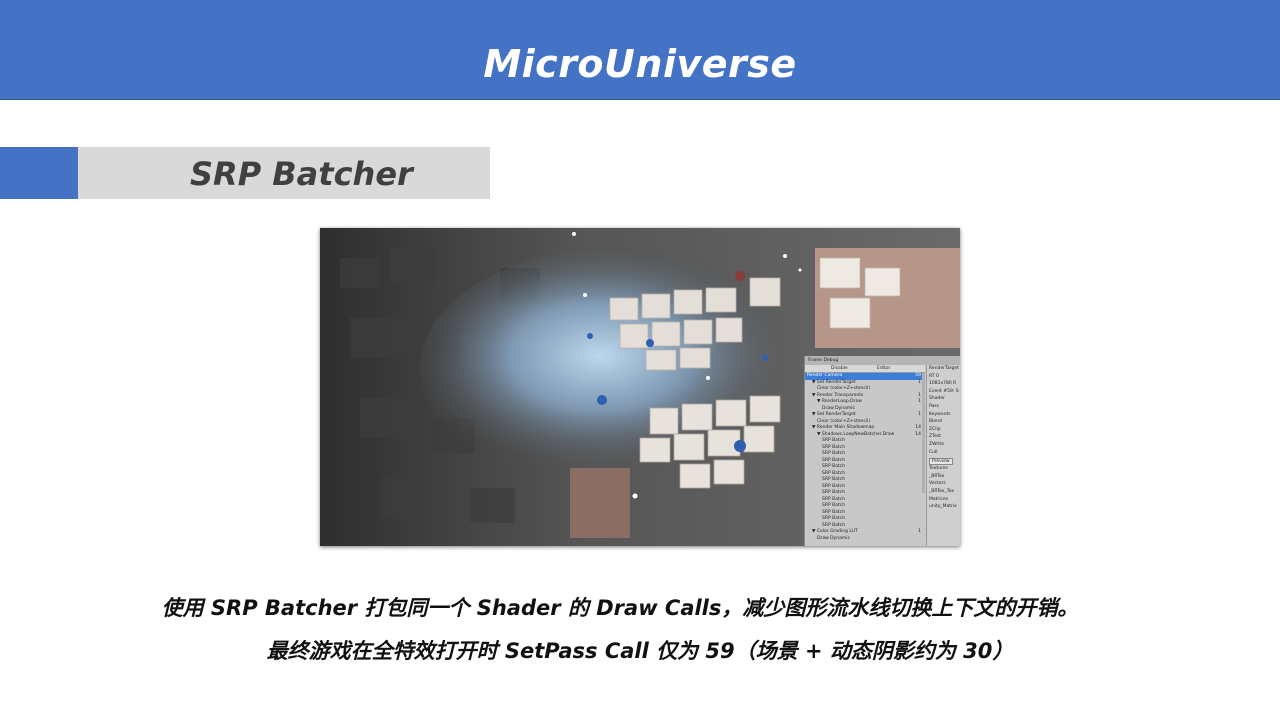 The image size is (1280, 720). Describe the element at coordinates (940, 414) in the screenshot. I see `detail-row: Keywords` at that location.